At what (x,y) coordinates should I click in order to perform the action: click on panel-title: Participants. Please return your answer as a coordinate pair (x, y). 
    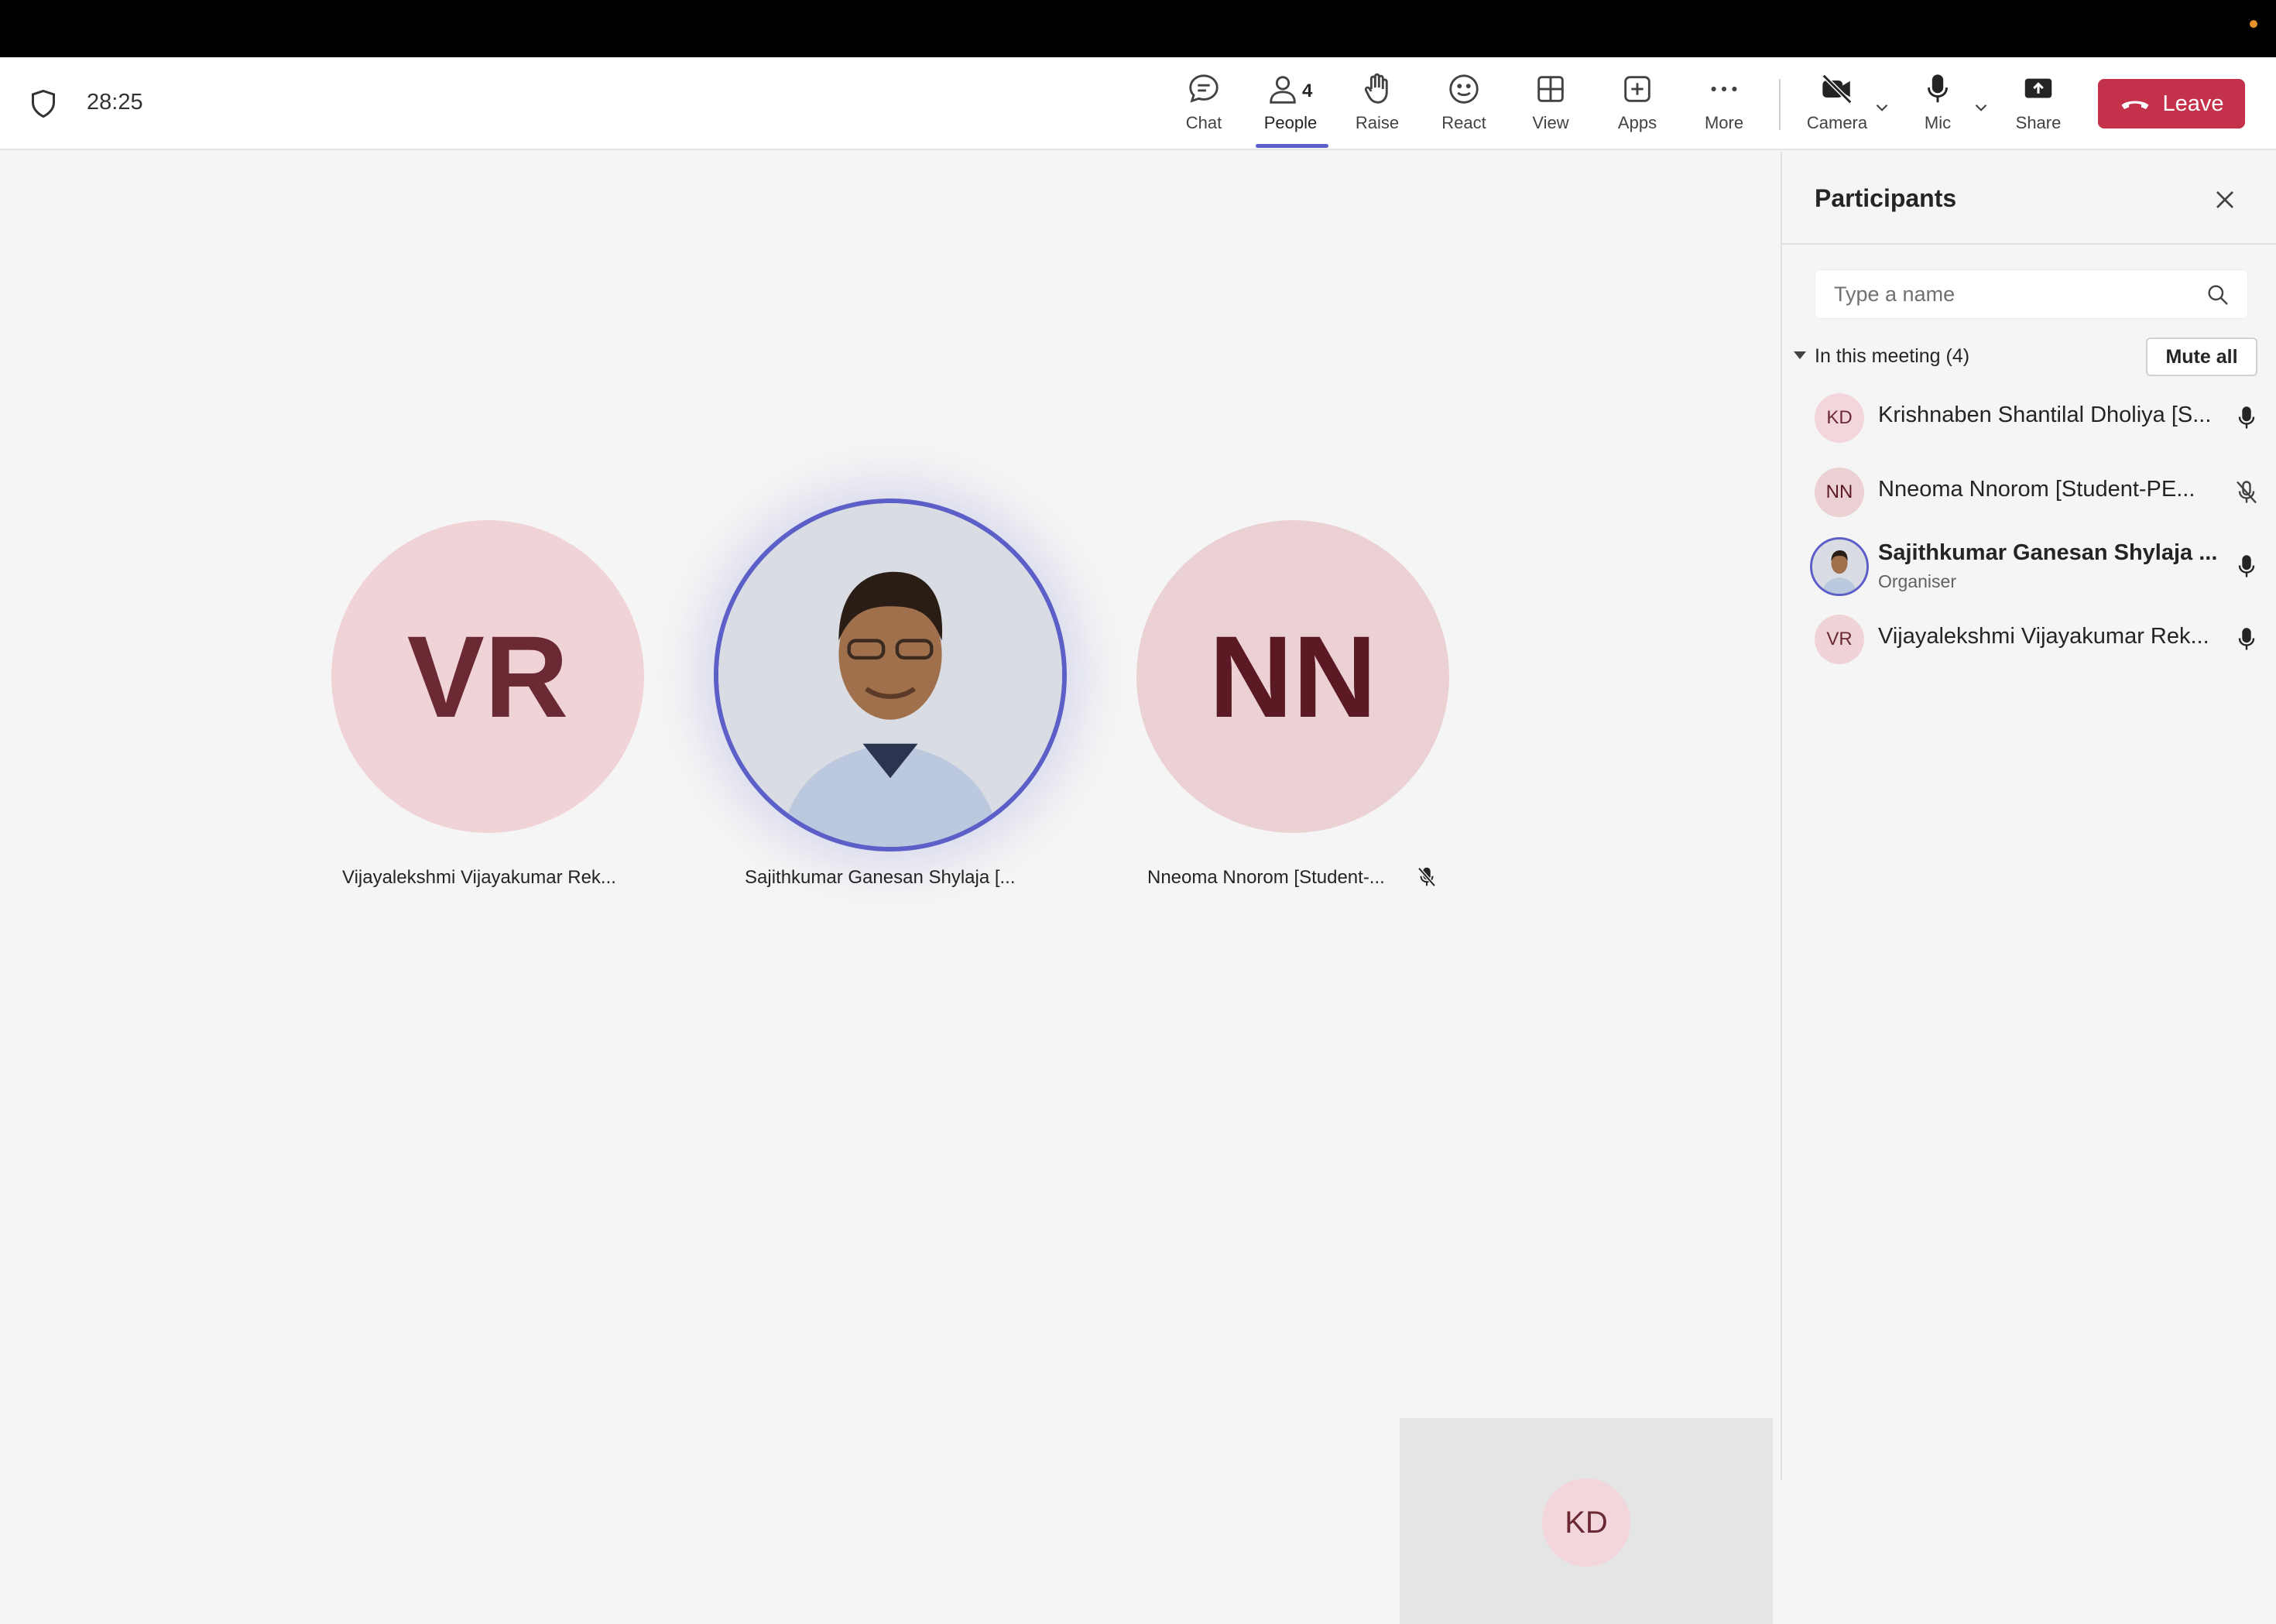
    Looking at the image, I should click on (1886, 198).